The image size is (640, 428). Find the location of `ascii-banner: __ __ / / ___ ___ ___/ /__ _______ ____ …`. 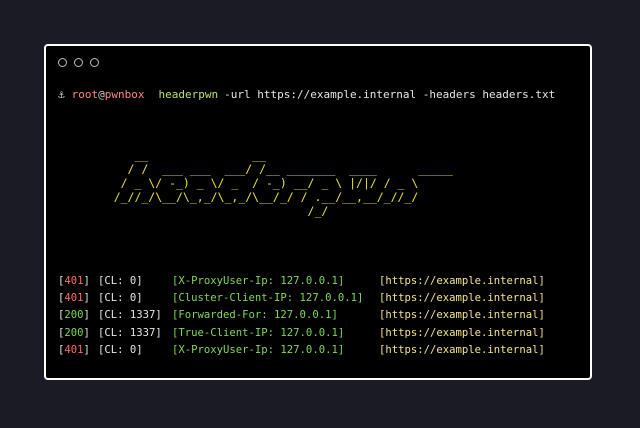

ascii-banner: __ __ / / ___ ___ ___/ /__ _______ ____ … is located at coordinates (269, 183).